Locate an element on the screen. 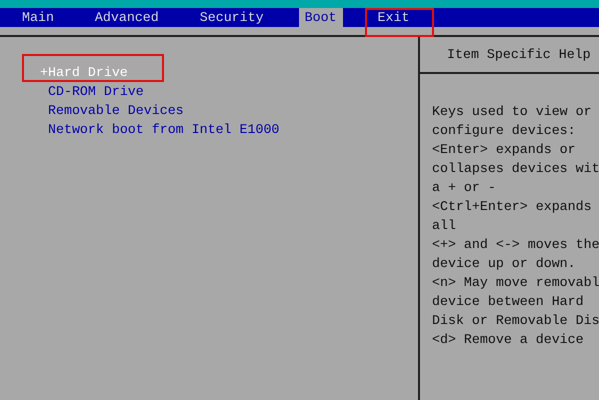  boot-device-item: CD-ROM Drive is located at coordinates (92, 91).